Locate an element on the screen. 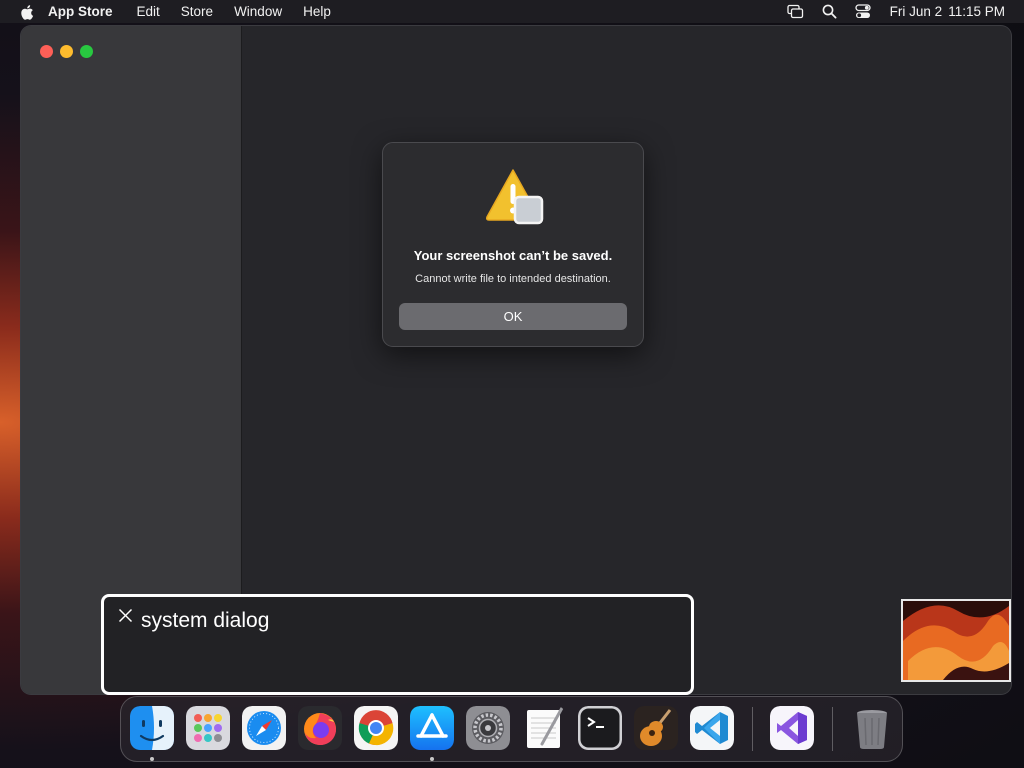 This screenshot has width=1024, height=768. screenshot-thumbnail is located at coordinates (956, 640).